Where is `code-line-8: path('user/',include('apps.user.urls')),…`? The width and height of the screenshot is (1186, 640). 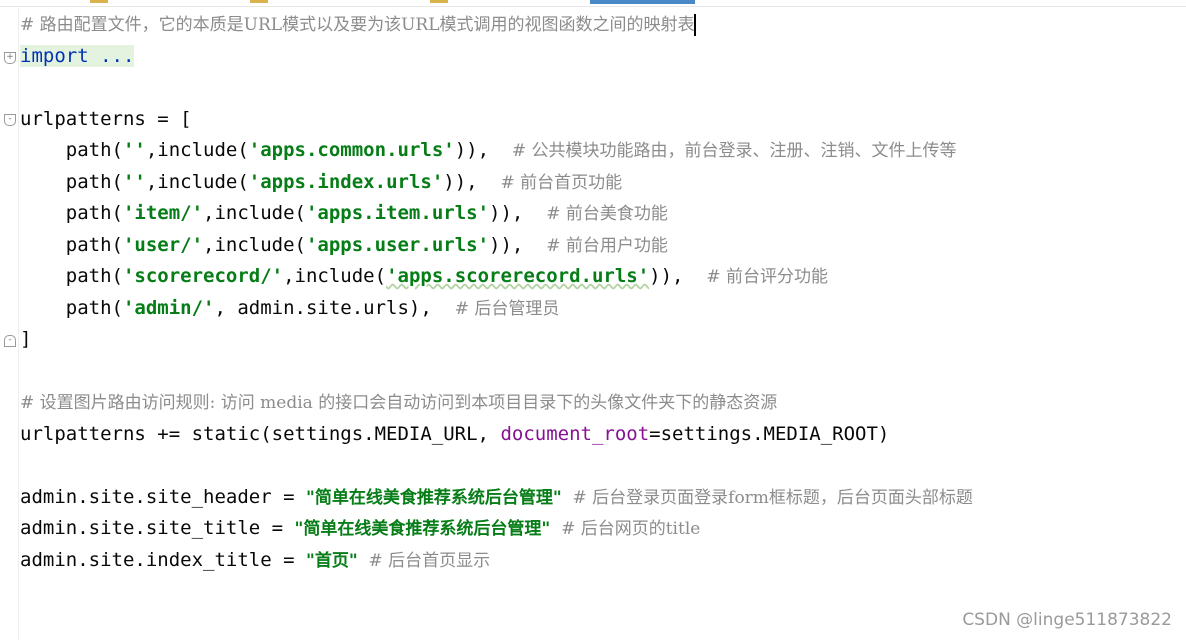 code-line-8: path('user/',include('apps.user.urls')),… is located at coordinates (344, 245).